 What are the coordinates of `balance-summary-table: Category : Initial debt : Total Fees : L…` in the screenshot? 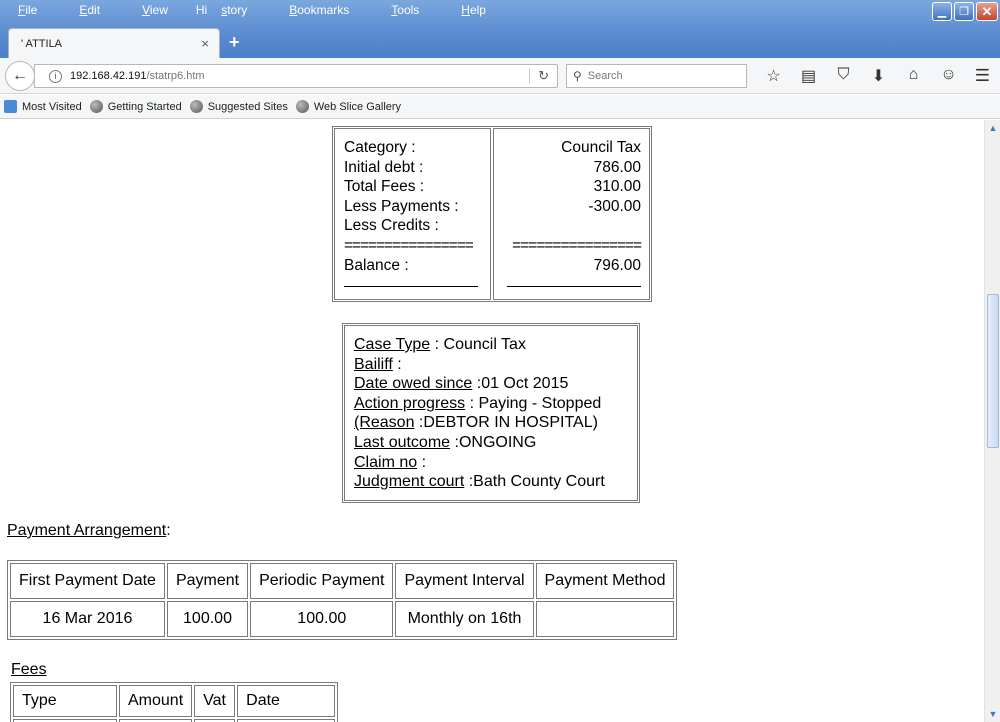 It's located at (492, 214).